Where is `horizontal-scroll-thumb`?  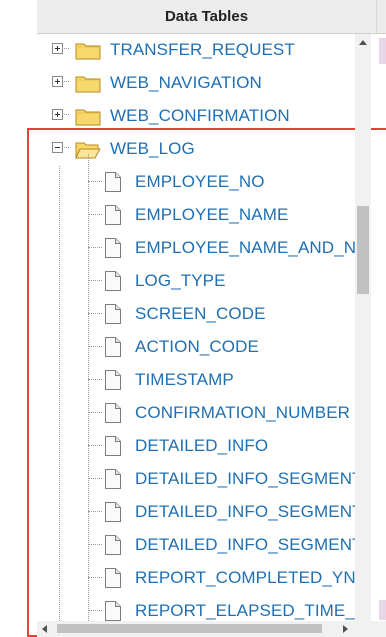 horizontal-scroll-thumb is located at coordinates (189, 628).